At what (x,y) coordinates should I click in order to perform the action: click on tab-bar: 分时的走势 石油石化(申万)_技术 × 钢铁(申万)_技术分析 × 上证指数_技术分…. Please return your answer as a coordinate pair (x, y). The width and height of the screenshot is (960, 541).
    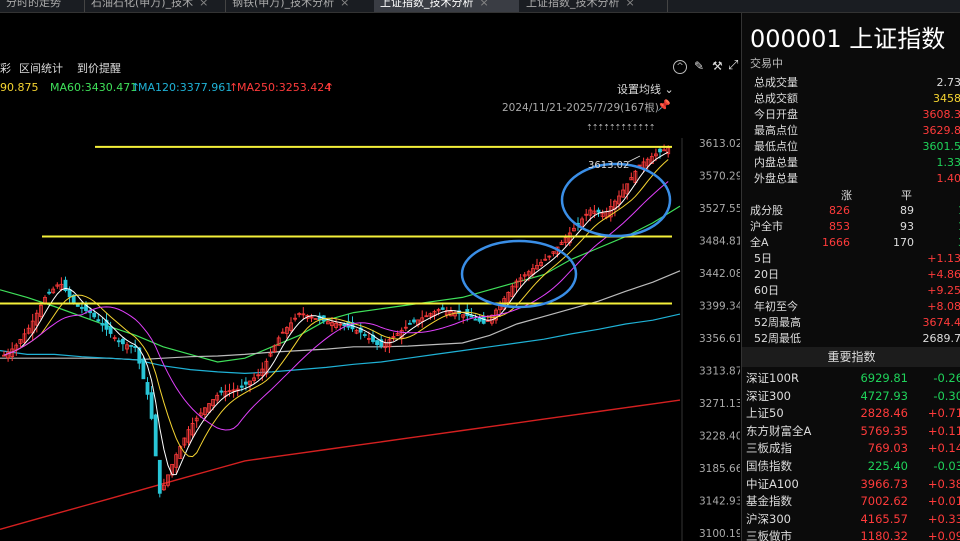
    Looking at the image, I should click on (480, 6).